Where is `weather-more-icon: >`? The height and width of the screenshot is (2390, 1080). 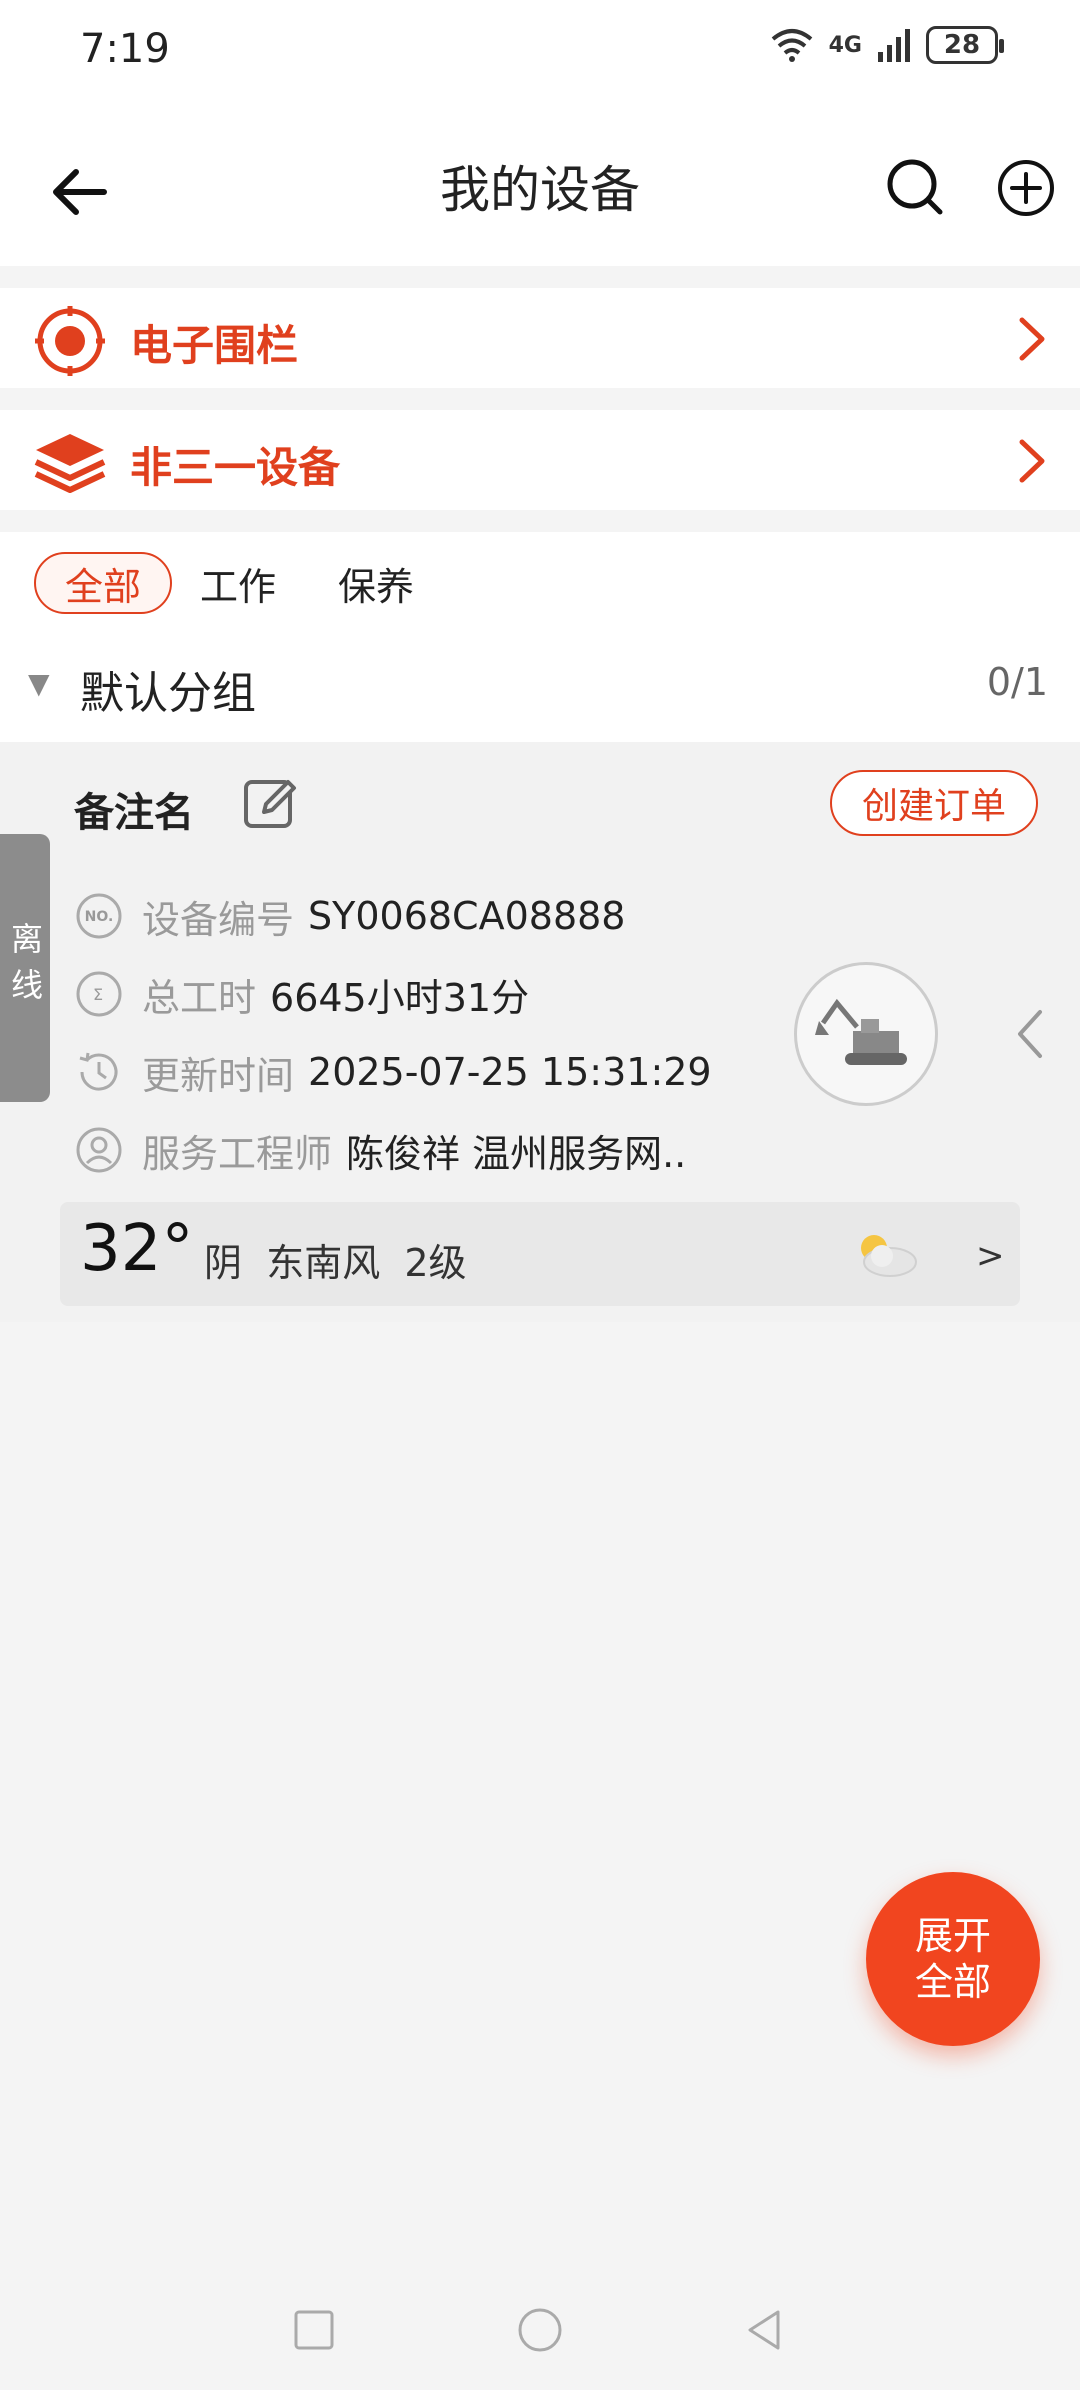 weather-more-icon: > is located at coordinates (990, 1256).